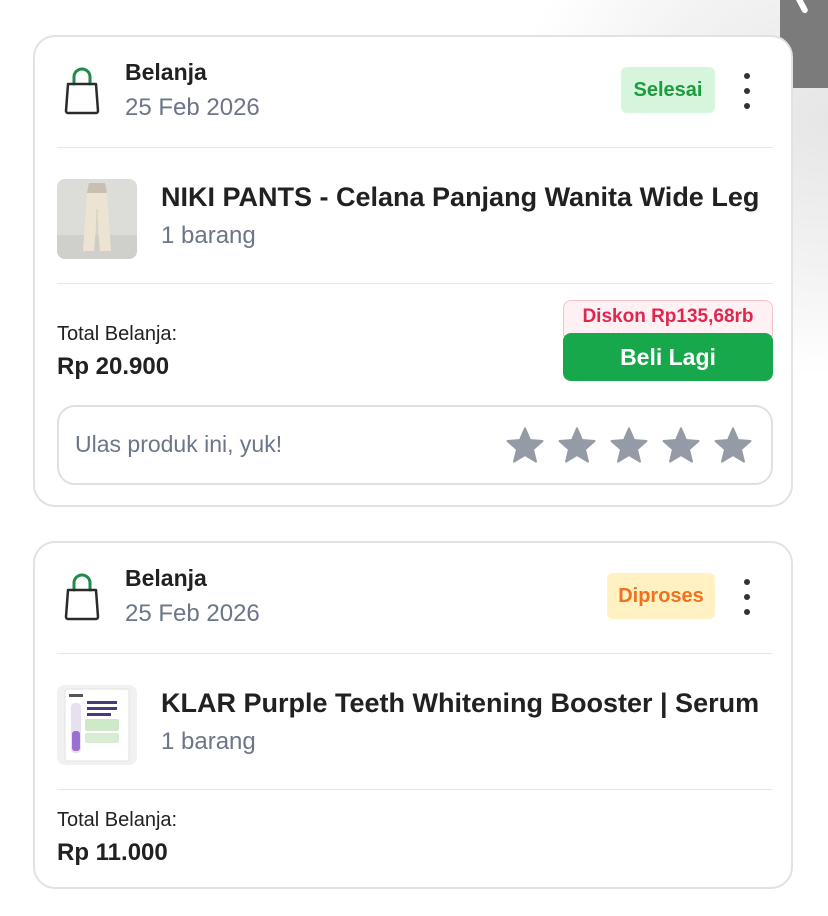  Describe the element at coordinates (415, 445) in the screenshot. I see `review-prompt-box: Ulas produk ini, yuk!` at that location.